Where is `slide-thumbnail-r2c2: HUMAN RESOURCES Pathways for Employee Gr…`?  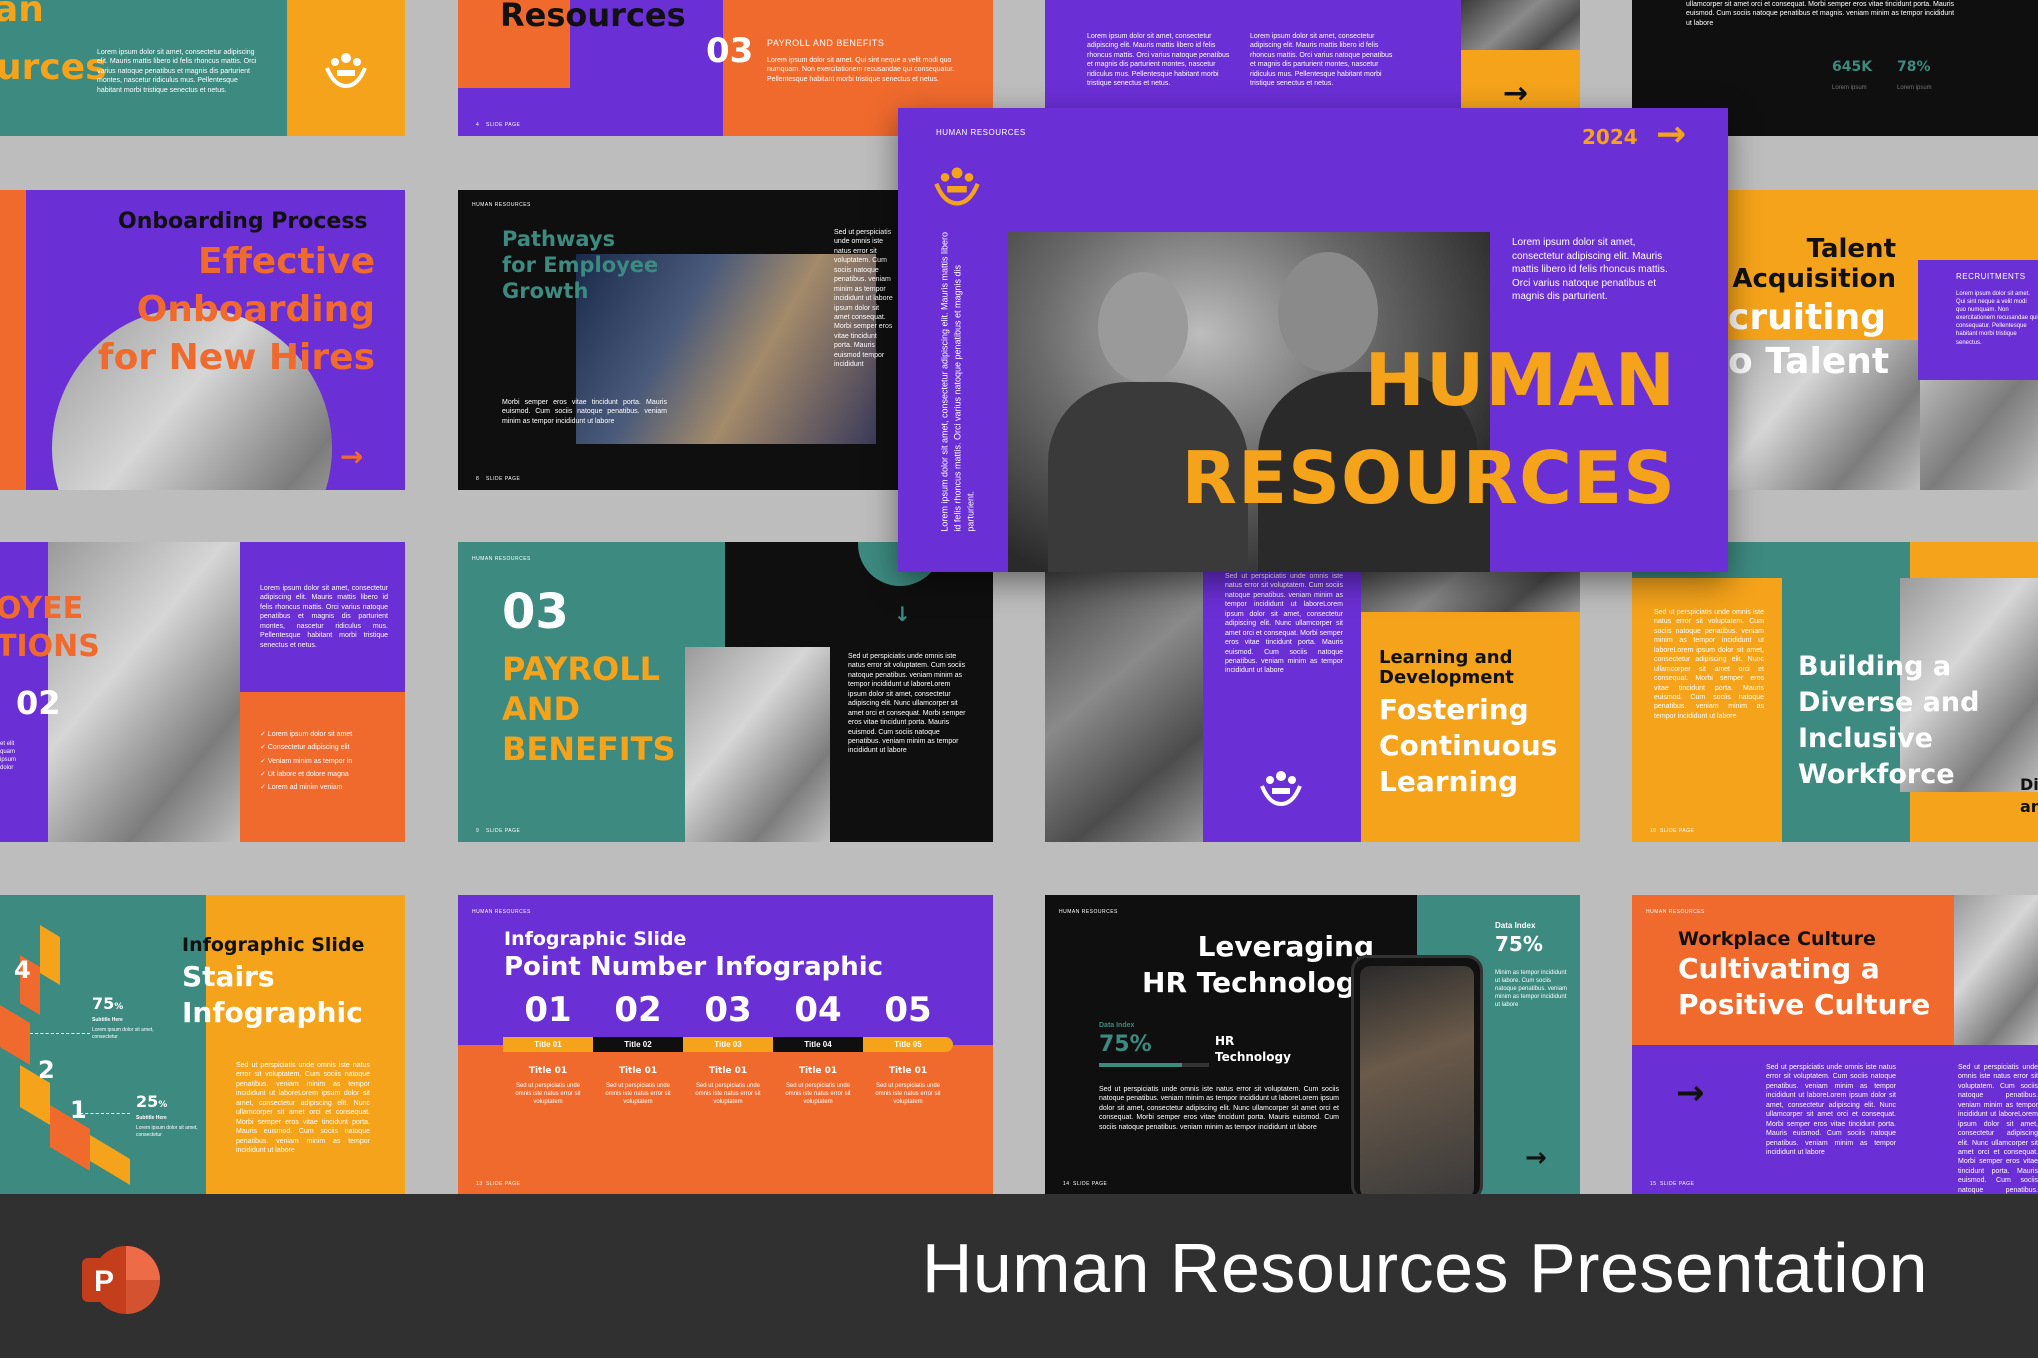
slide-thumbnail-r2c2: HUMAN RESOURCES Pathways for Employee Gr… is located at coordinates (678, 340).